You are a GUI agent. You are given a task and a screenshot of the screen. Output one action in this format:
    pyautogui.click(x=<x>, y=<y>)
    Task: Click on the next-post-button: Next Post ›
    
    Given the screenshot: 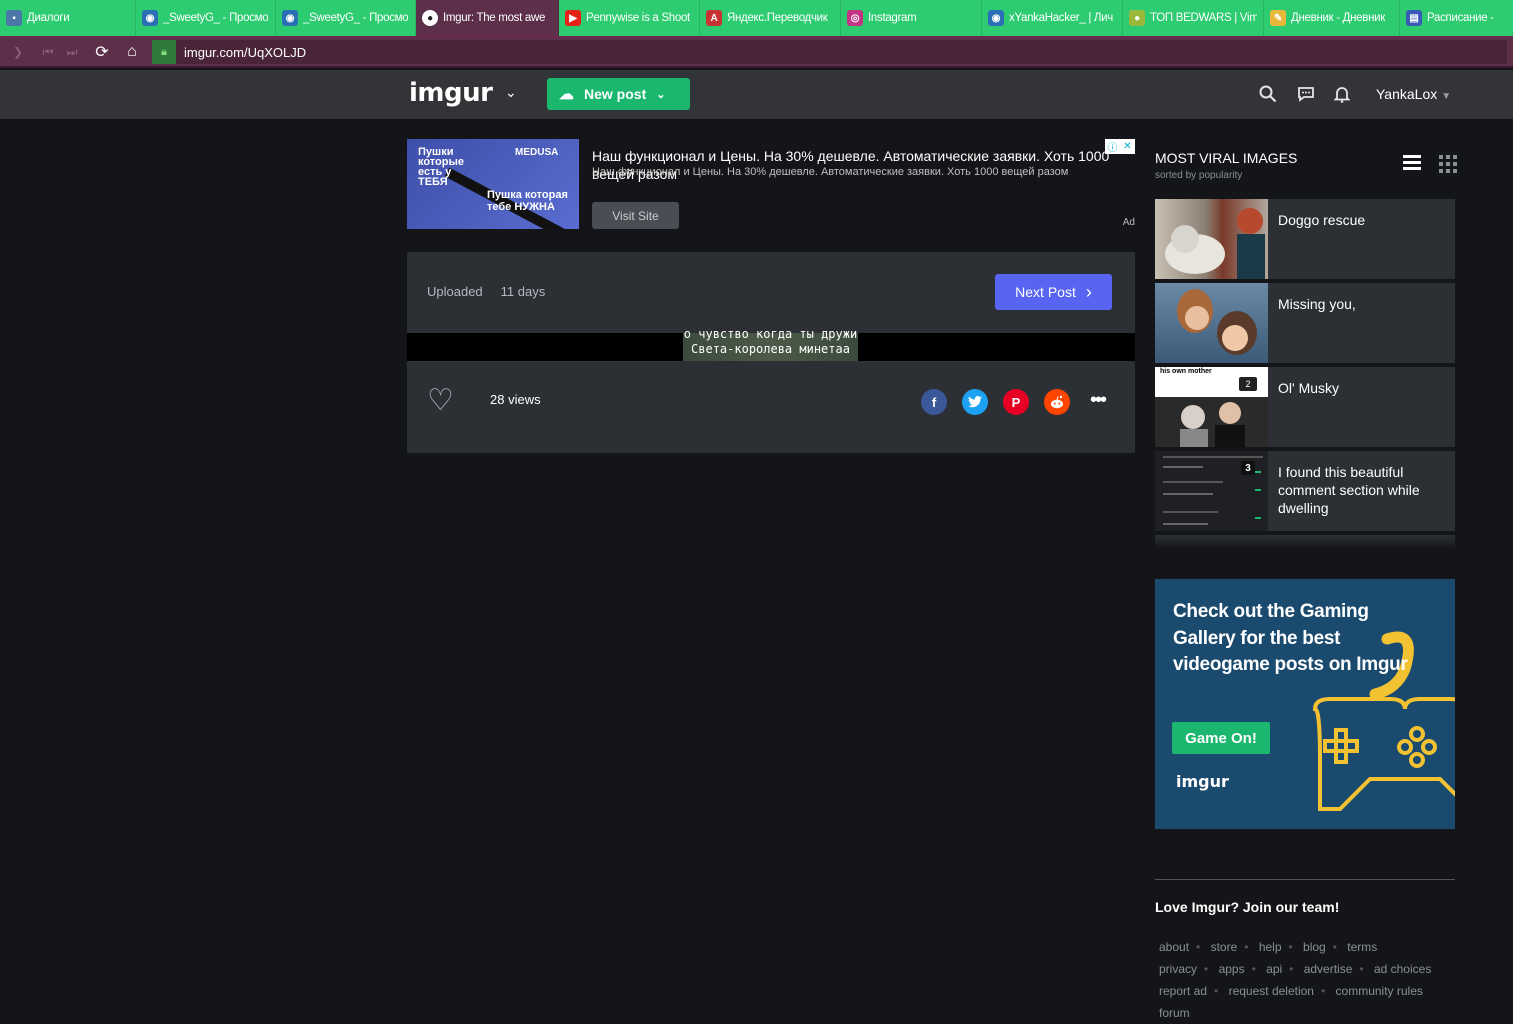 What is the action you would take?
    pyautogui.click(x=1053, y=292)
    